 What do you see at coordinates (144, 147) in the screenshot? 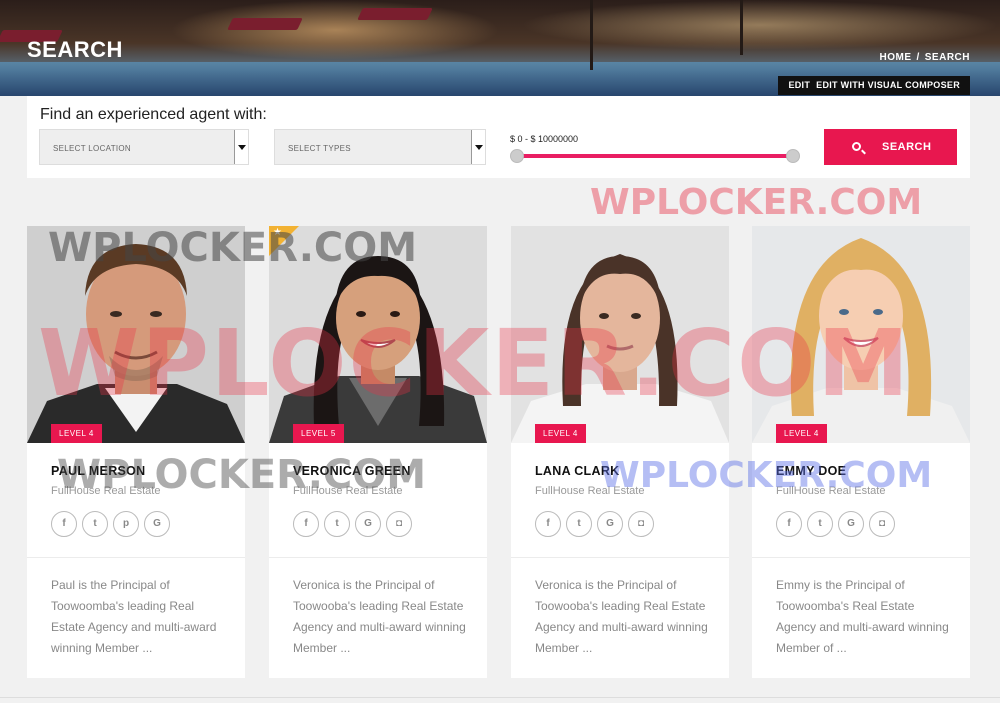
I see `location-select: SELECT LOCATION` at bounding box center [144, 147].